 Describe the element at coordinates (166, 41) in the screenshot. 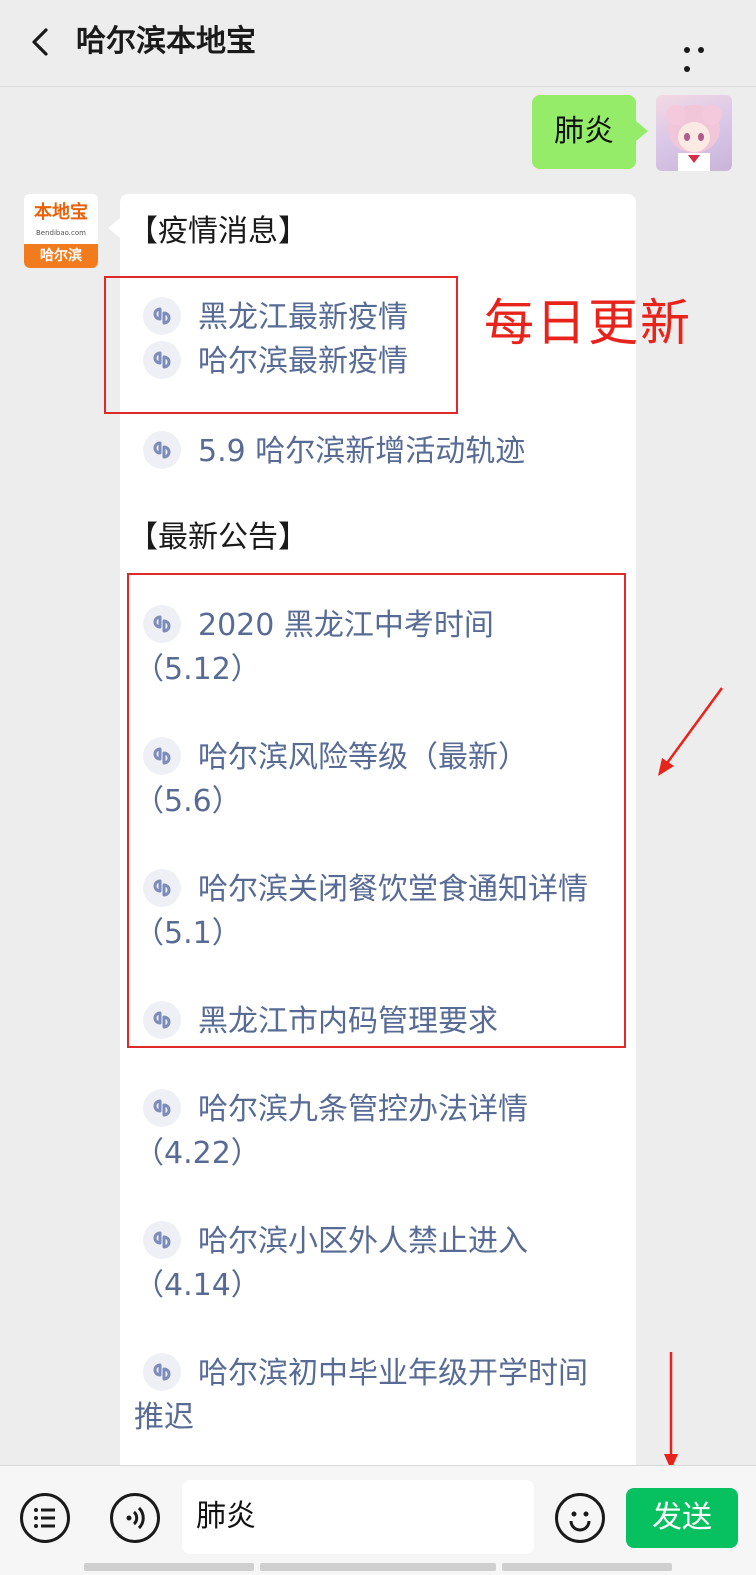

I see `chat-title: 哈尔滨本地宝` at that location.